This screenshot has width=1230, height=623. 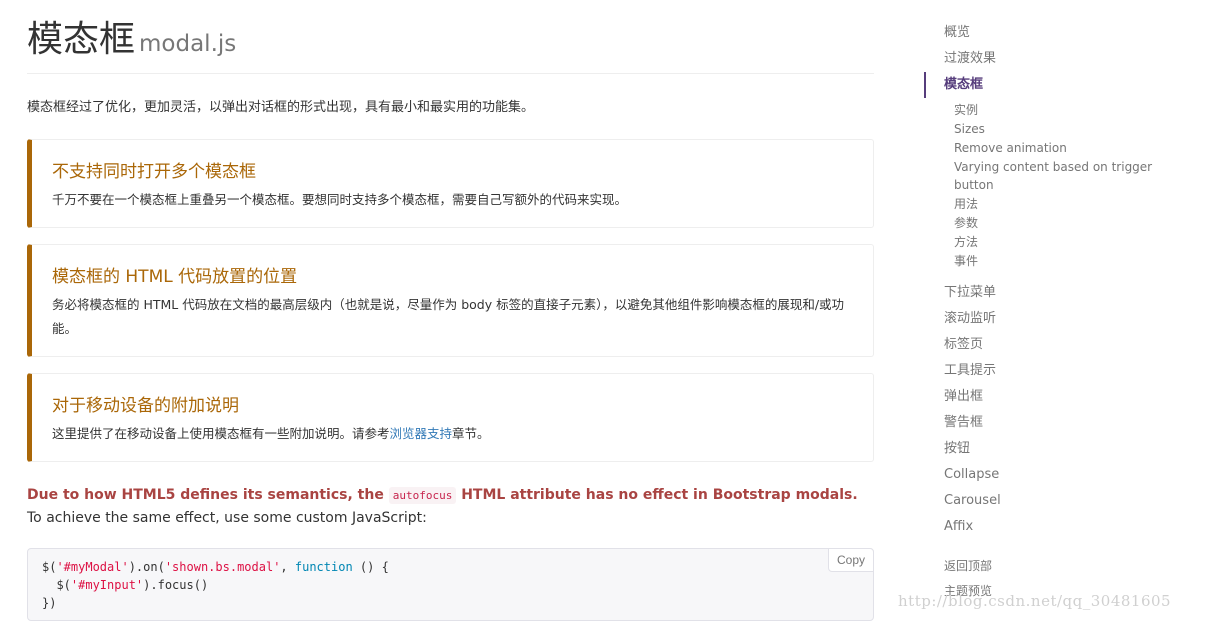 I want to click on sidebar-item-transitions: 过渡效果, so click(x=1064, y=59).